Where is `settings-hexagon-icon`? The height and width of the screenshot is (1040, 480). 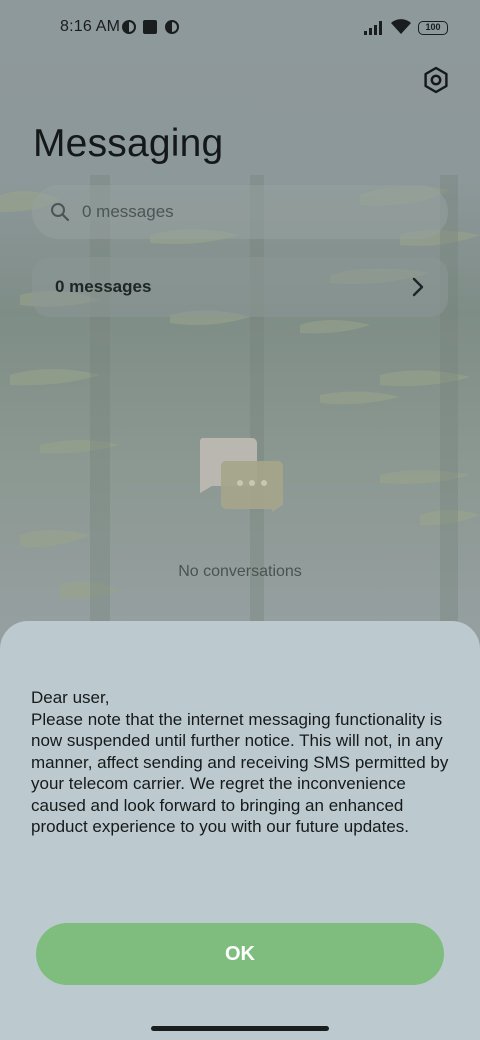 settings-hexagon-icon is located at coordinates (436, 80).